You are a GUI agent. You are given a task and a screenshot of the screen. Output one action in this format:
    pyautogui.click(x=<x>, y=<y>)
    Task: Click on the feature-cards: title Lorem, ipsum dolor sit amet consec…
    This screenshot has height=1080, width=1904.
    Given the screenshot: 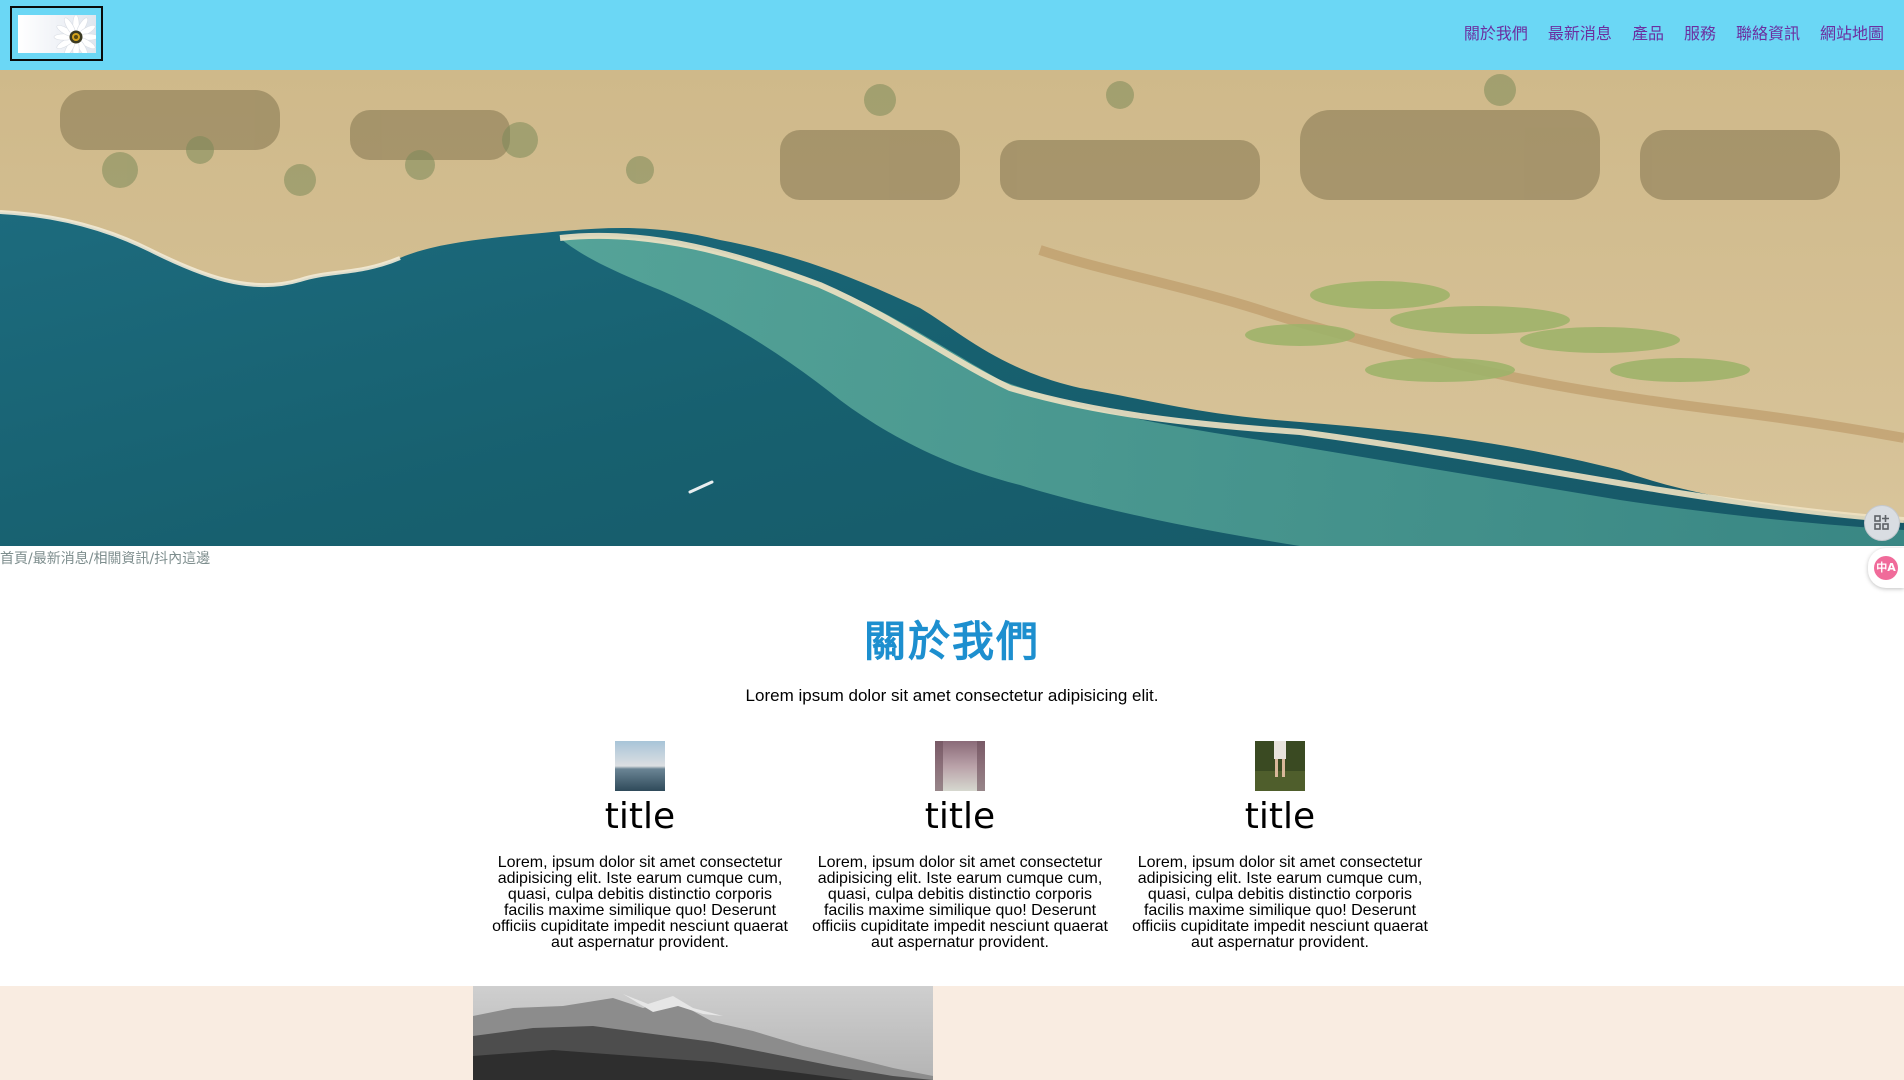 What is the action you would take?
    pyautogui.click(x=960, y=861)
    